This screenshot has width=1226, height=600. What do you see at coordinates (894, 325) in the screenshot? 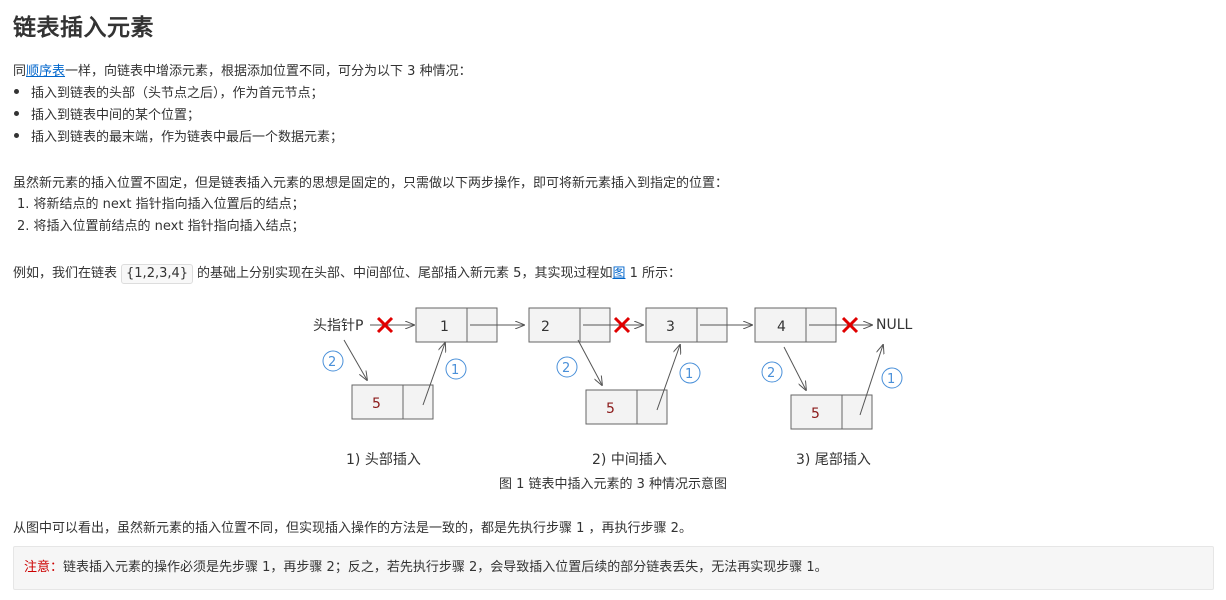
I see `null-label: NULL` at bounding box center [894, 325].